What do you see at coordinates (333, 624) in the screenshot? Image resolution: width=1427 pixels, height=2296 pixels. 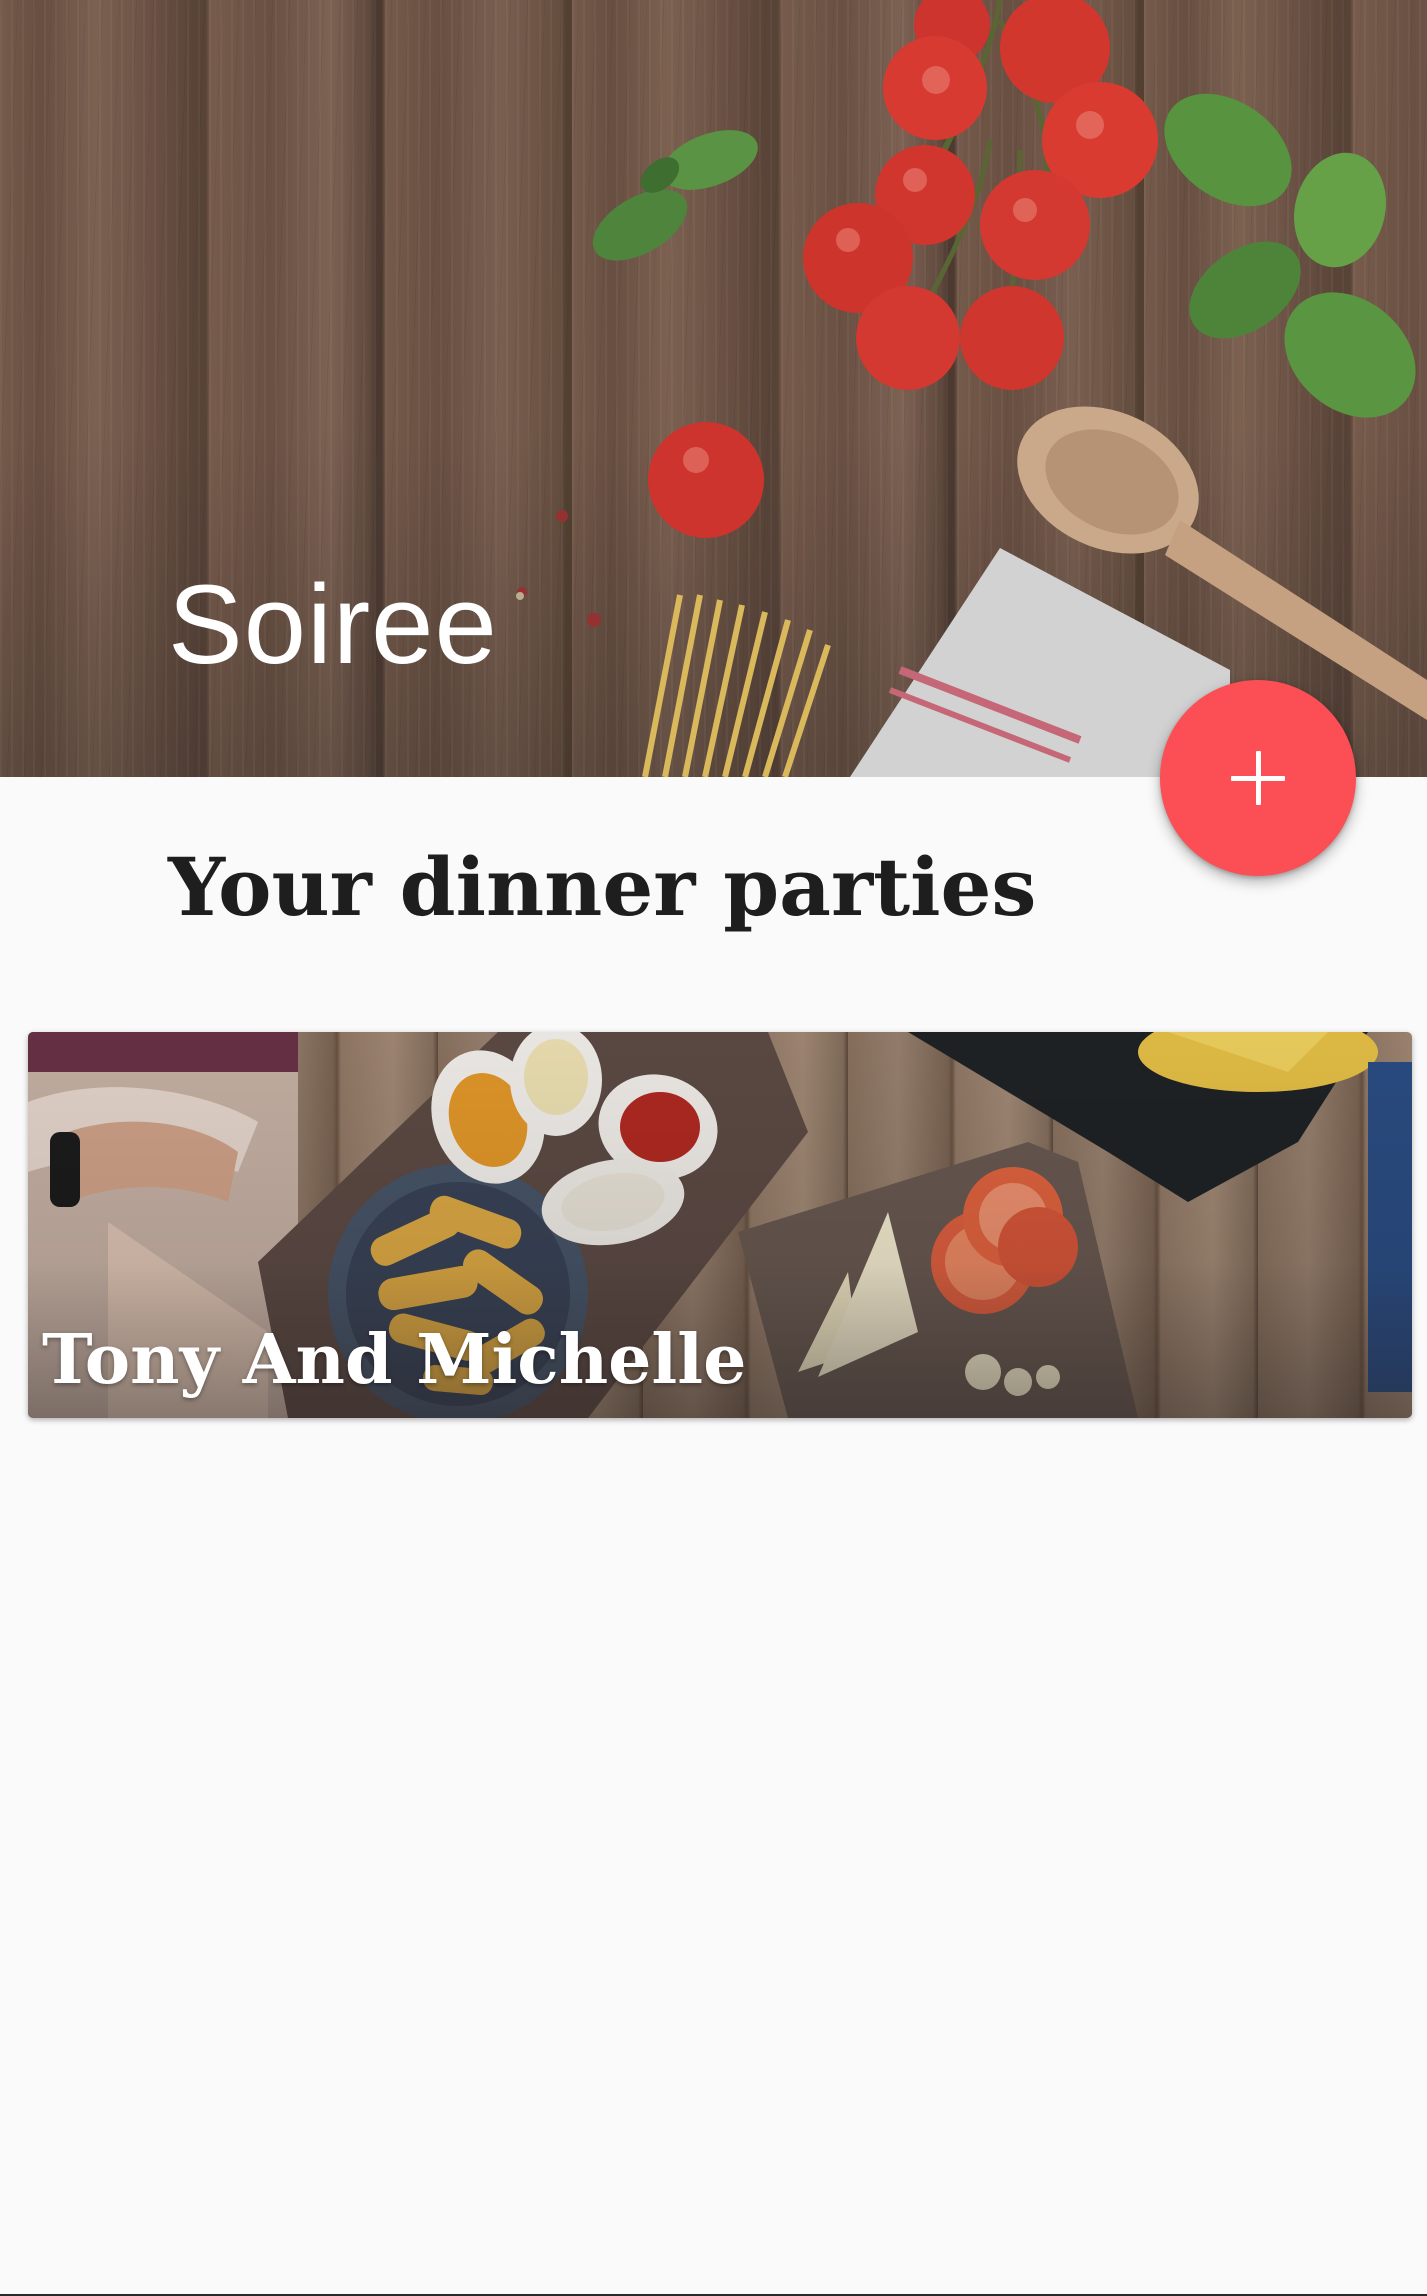 I see `app-title: Soiree` at bounding box center [333, 624].